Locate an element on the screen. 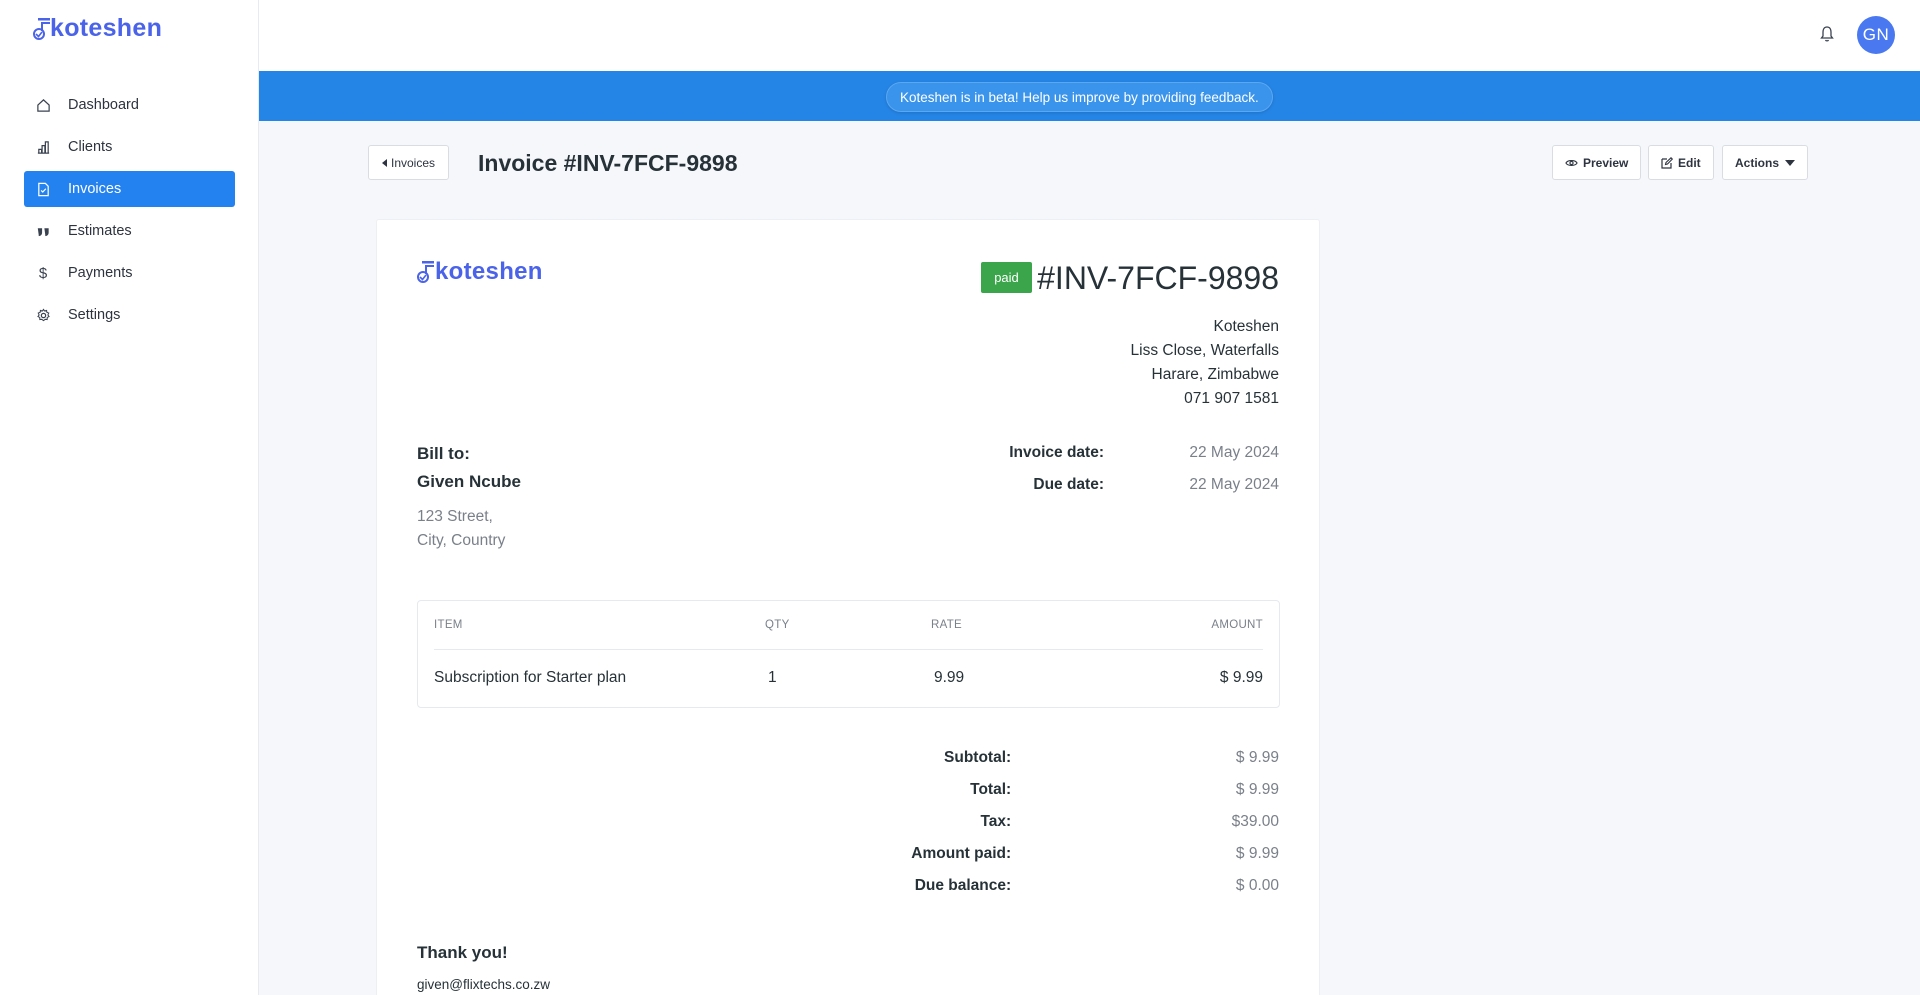 The width and height of the screenshot is (1920, 995). gear-icon is located at coordinates (43, 315).